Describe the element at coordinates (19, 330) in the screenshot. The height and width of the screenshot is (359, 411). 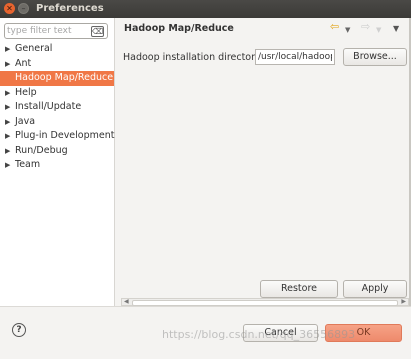
I see `help-icon: ?` at that location.